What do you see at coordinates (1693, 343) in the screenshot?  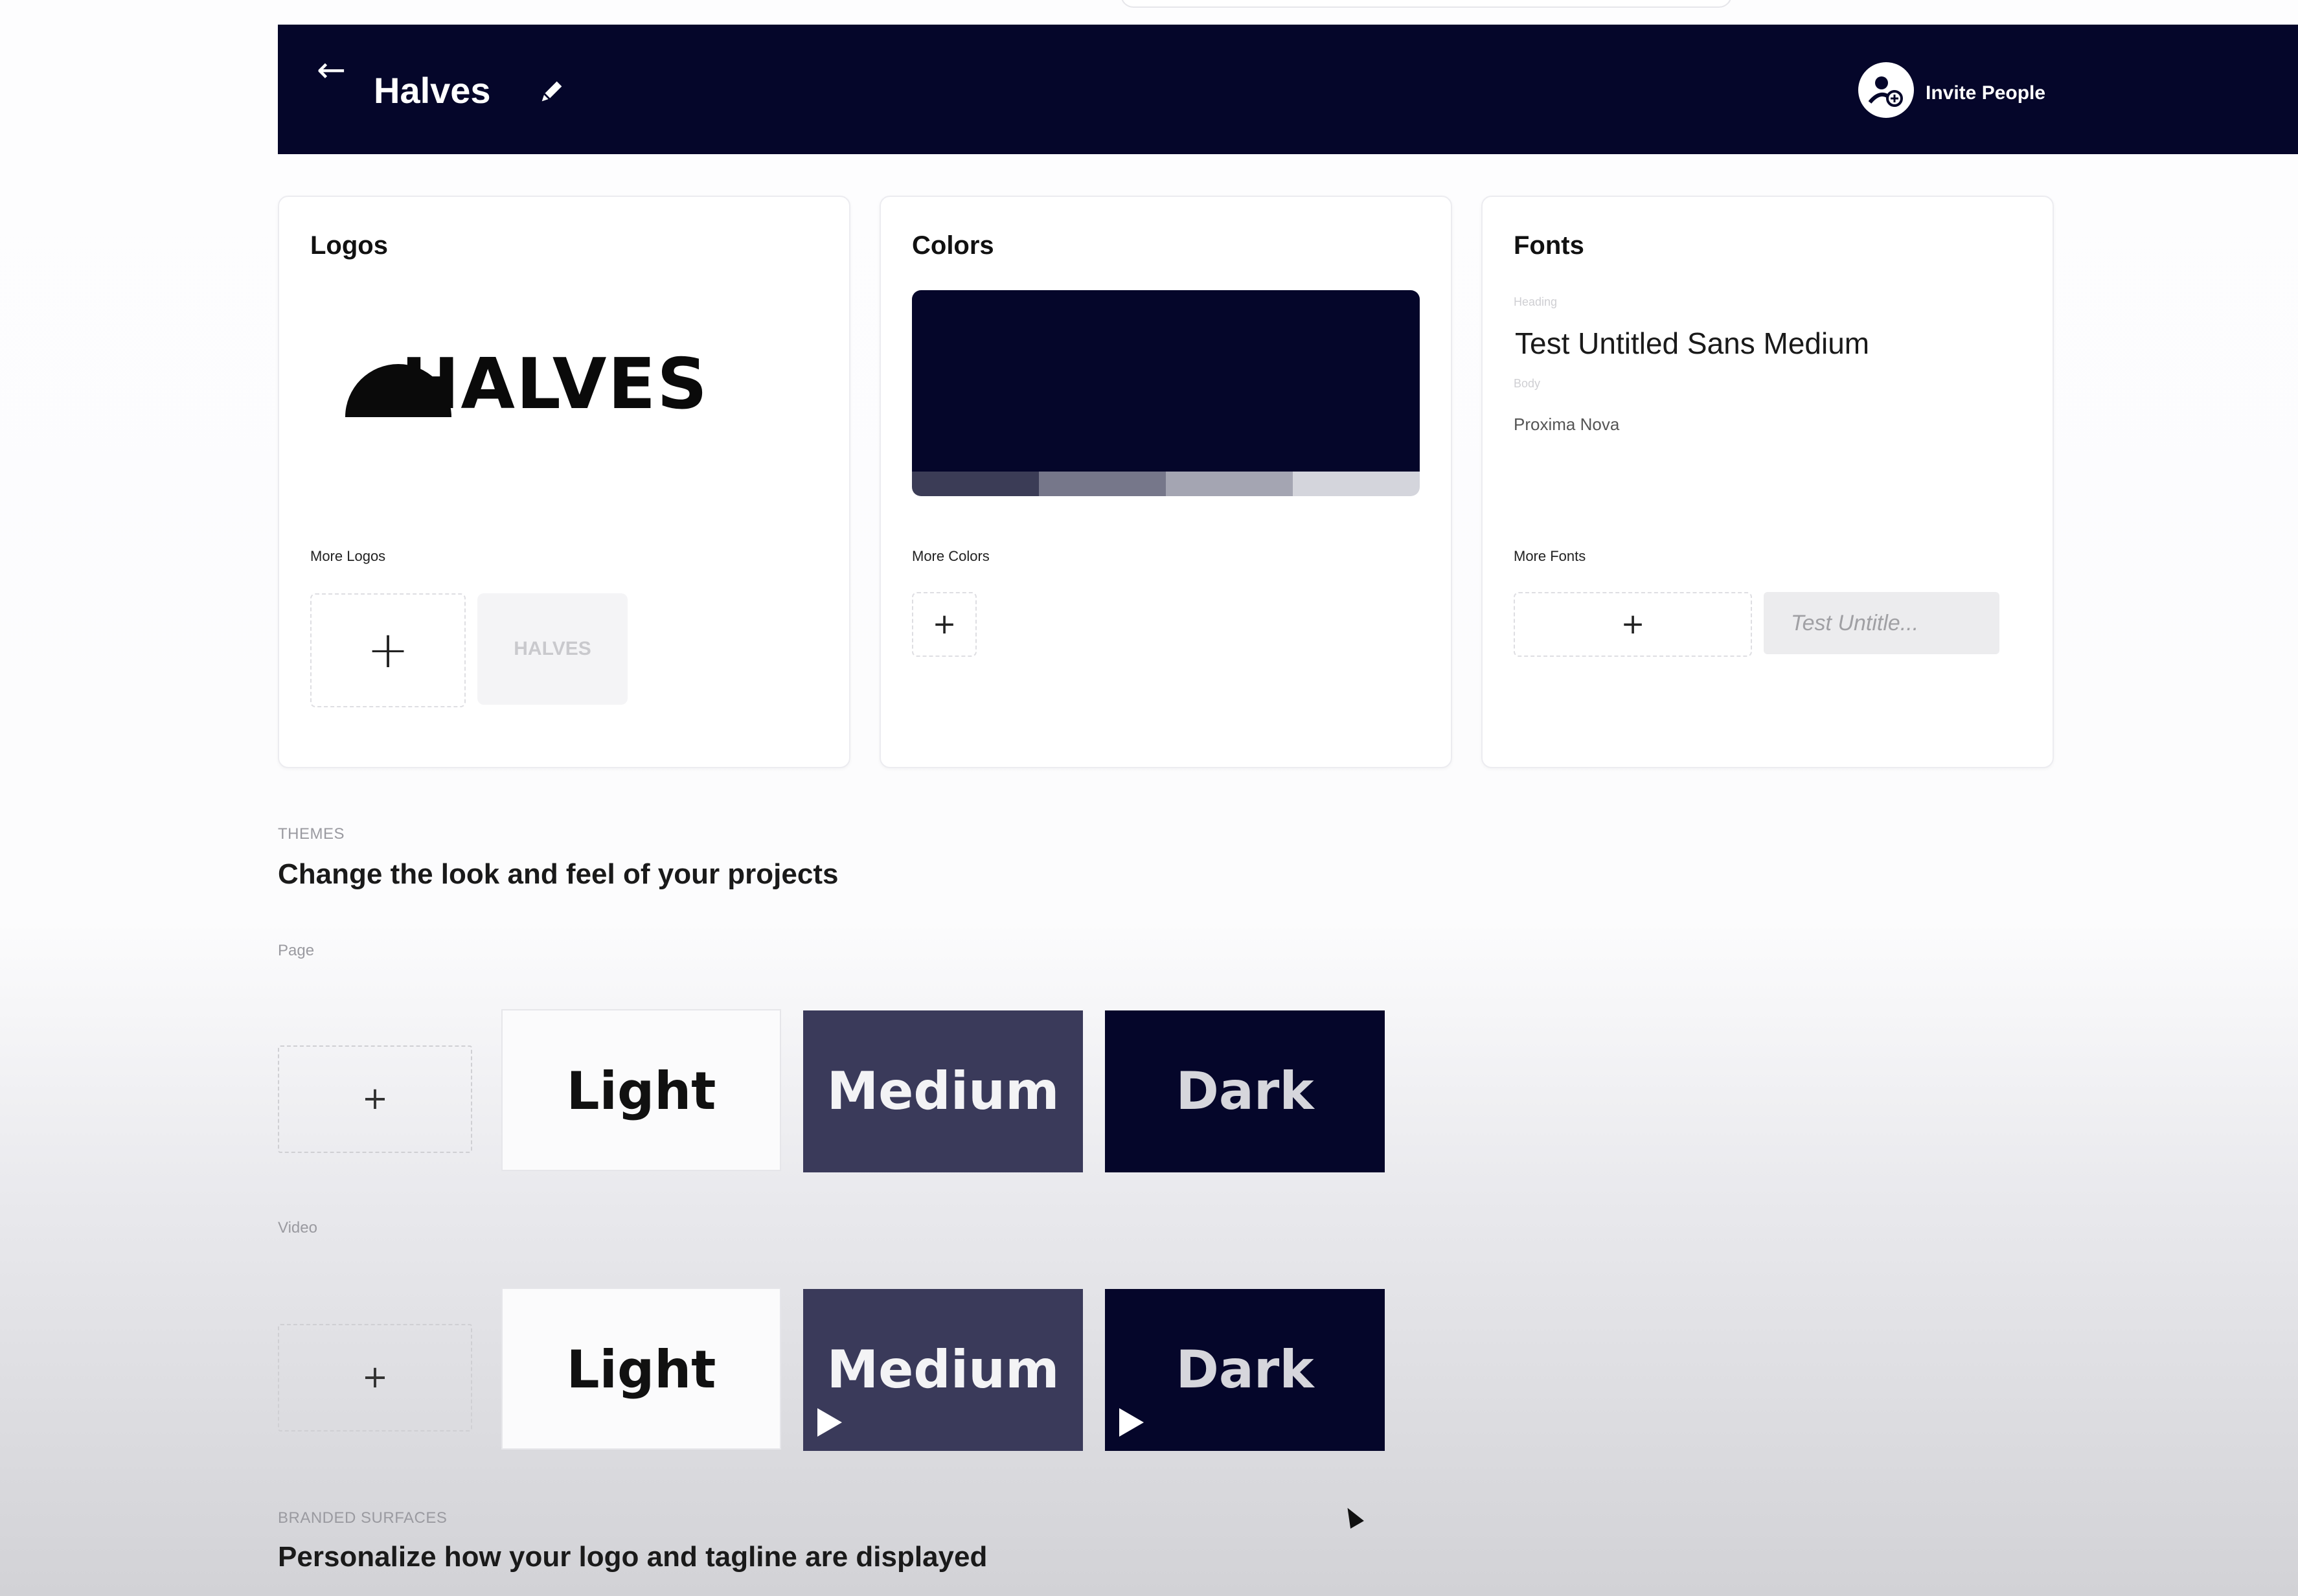 I see `heading-font-name: Test Untitled Sans Medium` at bounding box center [1693, 343].